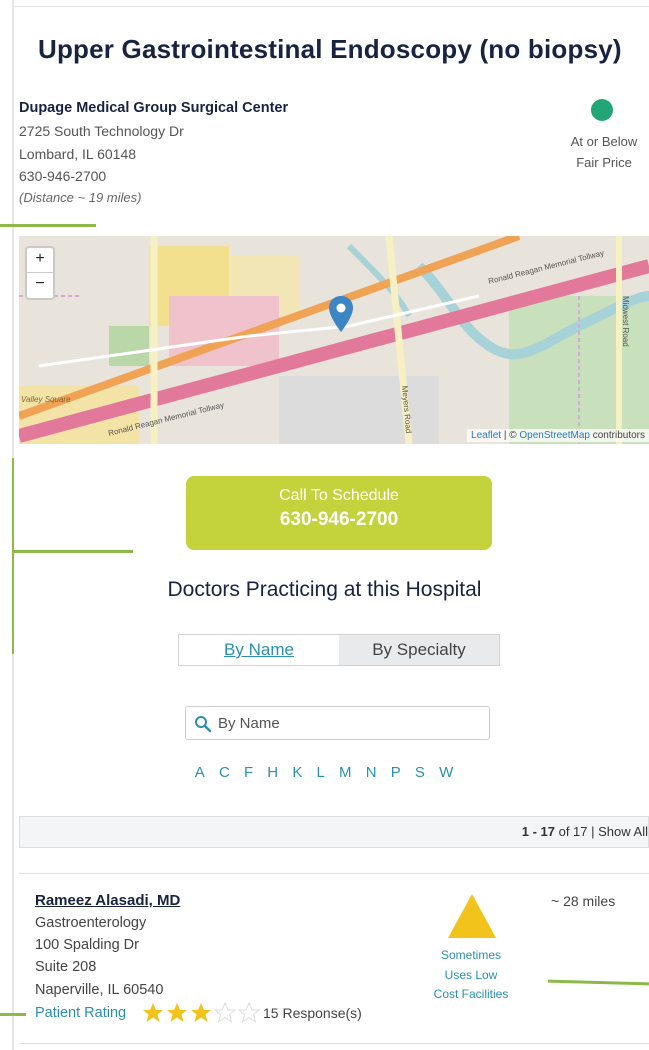  What do you see at coordinates (273, 772) in the screenshot?
I see `letter-filter-h: H` at bounding box center [273, 772].